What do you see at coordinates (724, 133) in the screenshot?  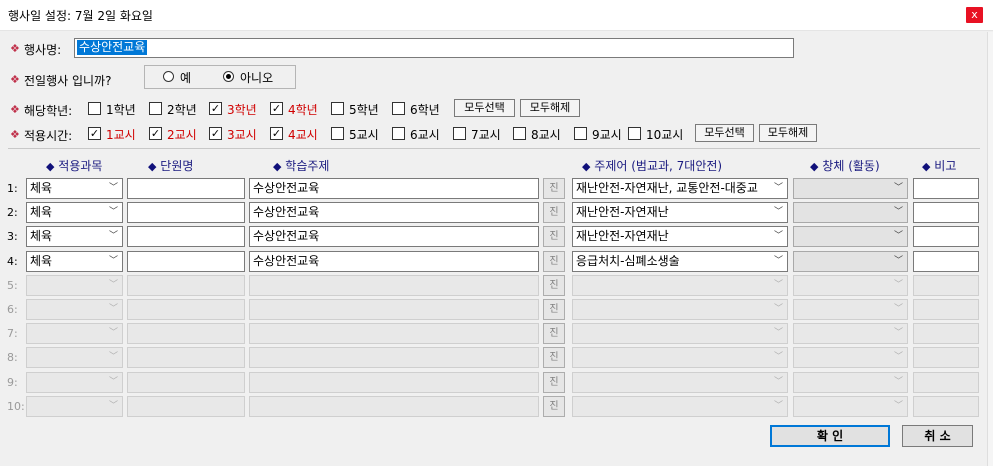 I see `periods-select-all-button: 모두선택` at bounding box center [724, 133].